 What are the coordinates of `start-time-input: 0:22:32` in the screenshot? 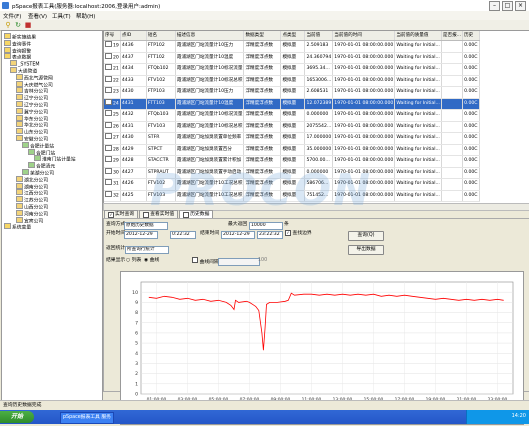 It's located at (183, 235).